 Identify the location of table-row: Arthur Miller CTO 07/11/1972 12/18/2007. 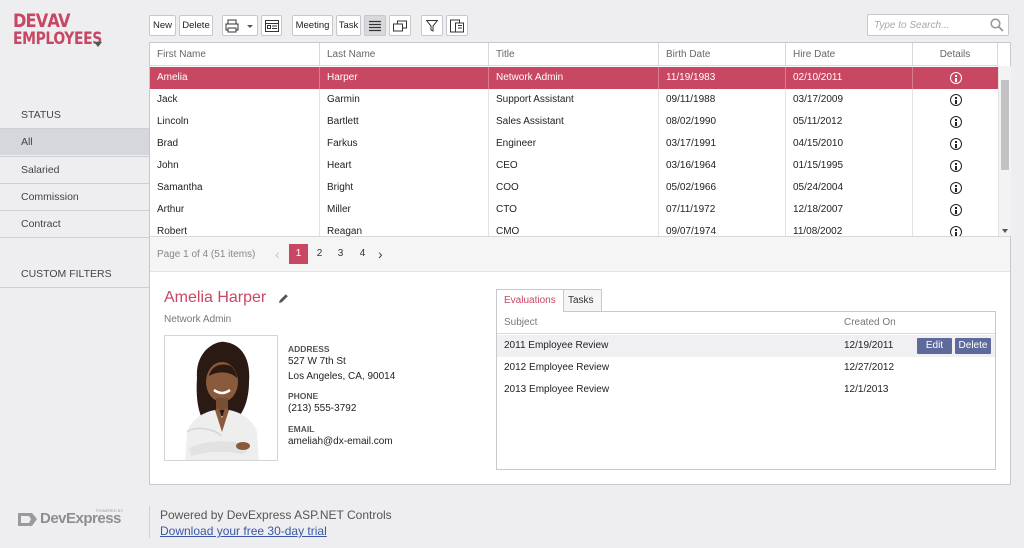
(574, 210).